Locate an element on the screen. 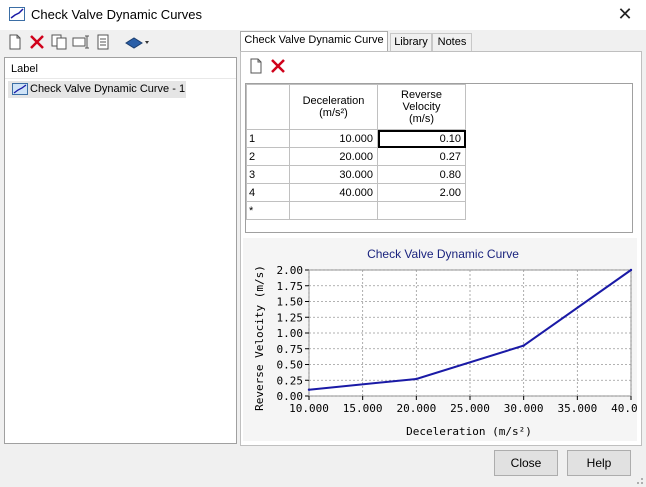 The image size is (646, 487). x-tick-label: 35.000 is located at coordinates (577, 408).